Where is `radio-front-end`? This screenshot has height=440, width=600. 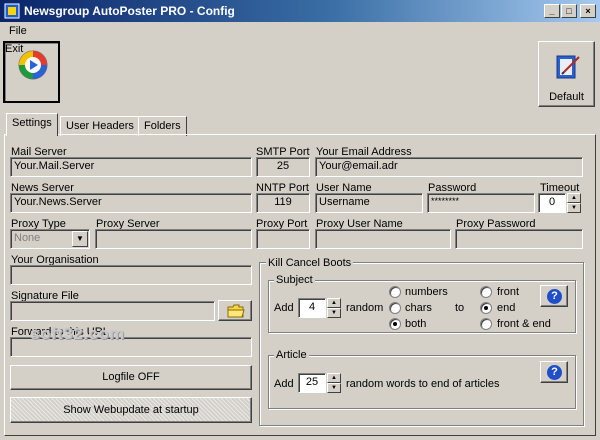 radio-front-end is located at coordinates (486, 324).